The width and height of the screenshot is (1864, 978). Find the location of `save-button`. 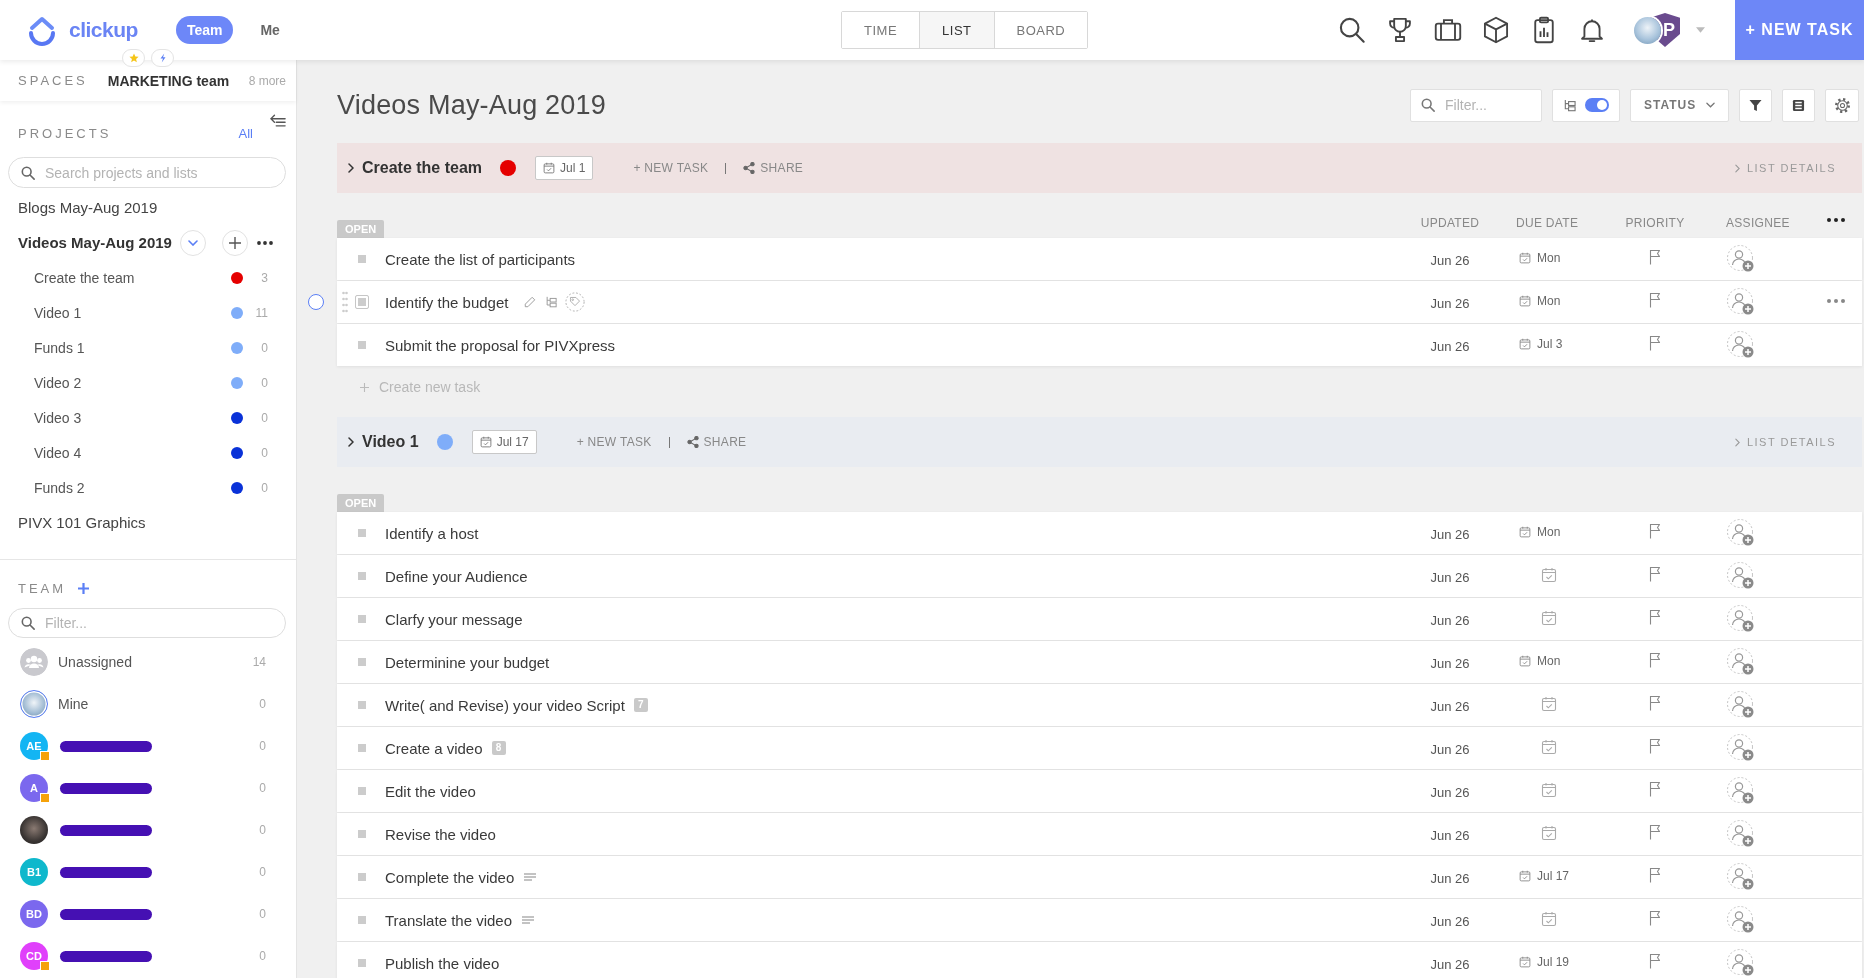

save-button is located at coordinates (1798, 105).